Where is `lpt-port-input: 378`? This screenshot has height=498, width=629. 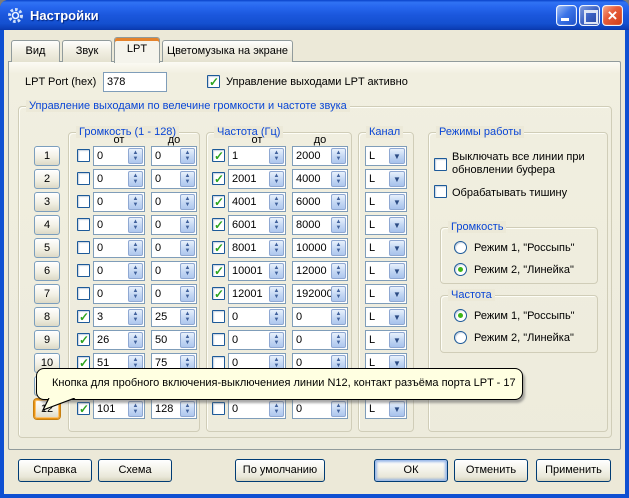
lpt-port-input: 378 is located at coordinates (135, 82).